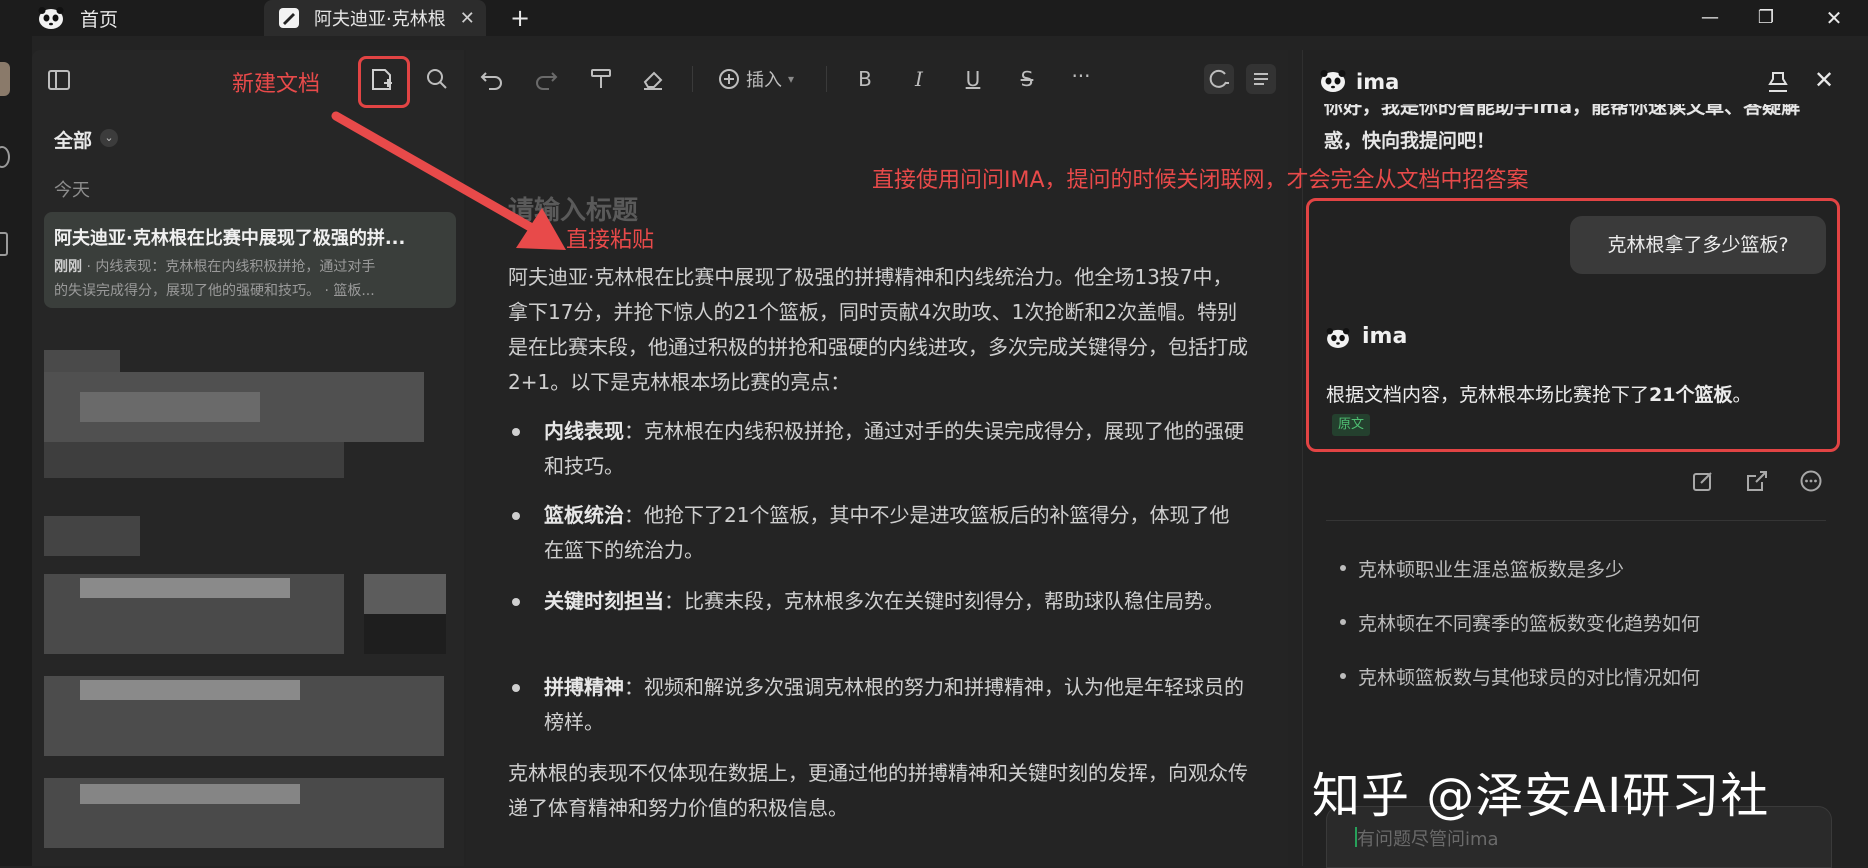  I want to click on ai-assist-button, so click(1219, 79).